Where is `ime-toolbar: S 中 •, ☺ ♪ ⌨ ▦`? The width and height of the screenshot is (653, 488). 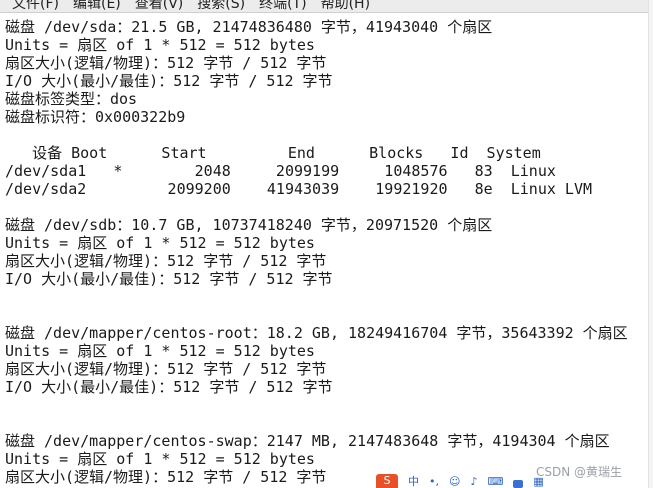 ime-toolbar: S 中 •, ☺ ♪ ⌨ ▦ is located at coordinates (514, 481).